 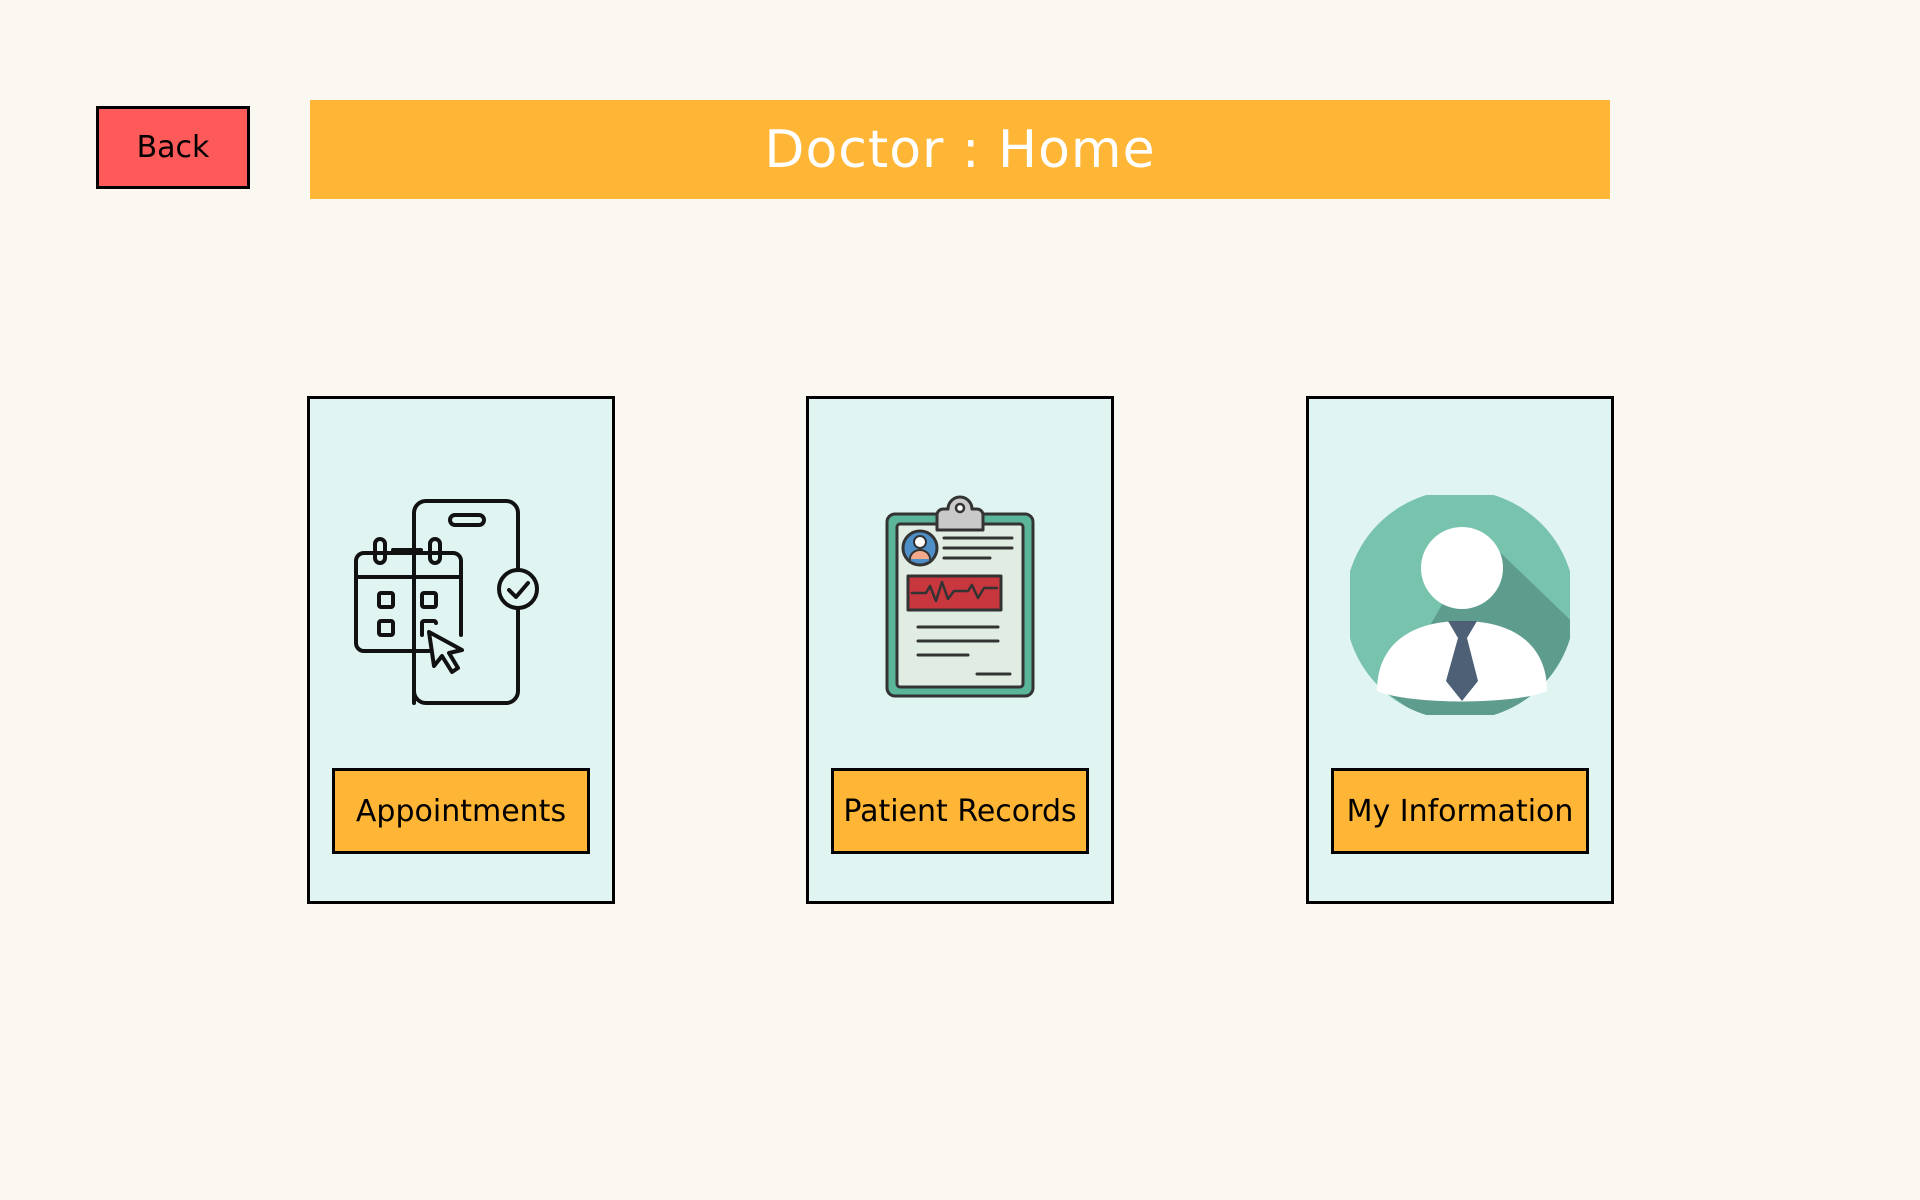 What do you see at coordinates (461, 605) in the screenshot?
I see `appointment-calendar-icon` at bounding box center [461, 605].